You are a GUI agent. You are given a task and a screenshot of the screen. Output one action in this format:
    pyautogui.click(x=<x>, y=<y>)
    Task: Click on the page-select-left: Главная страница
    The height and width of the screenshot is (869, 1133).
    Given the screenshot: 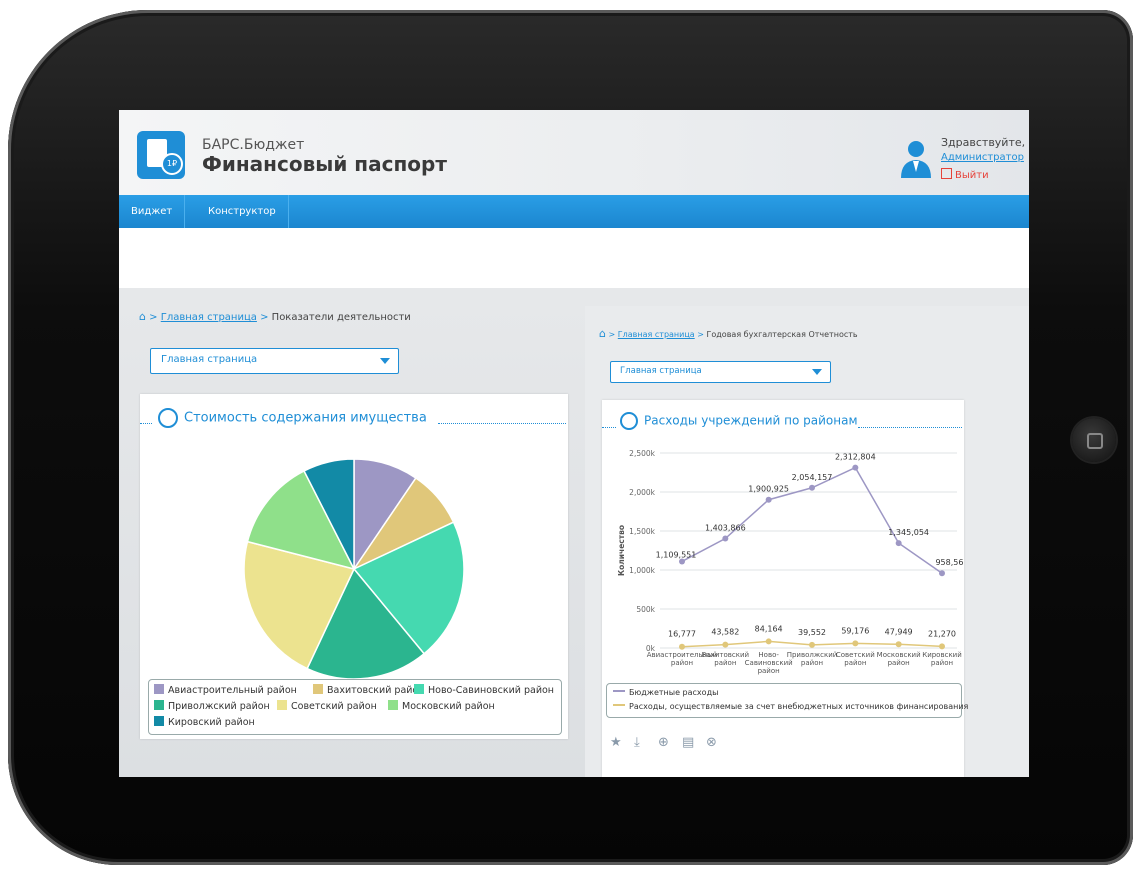 What is the action you would take?
    pyautogui.click(x=274, y=361)
    